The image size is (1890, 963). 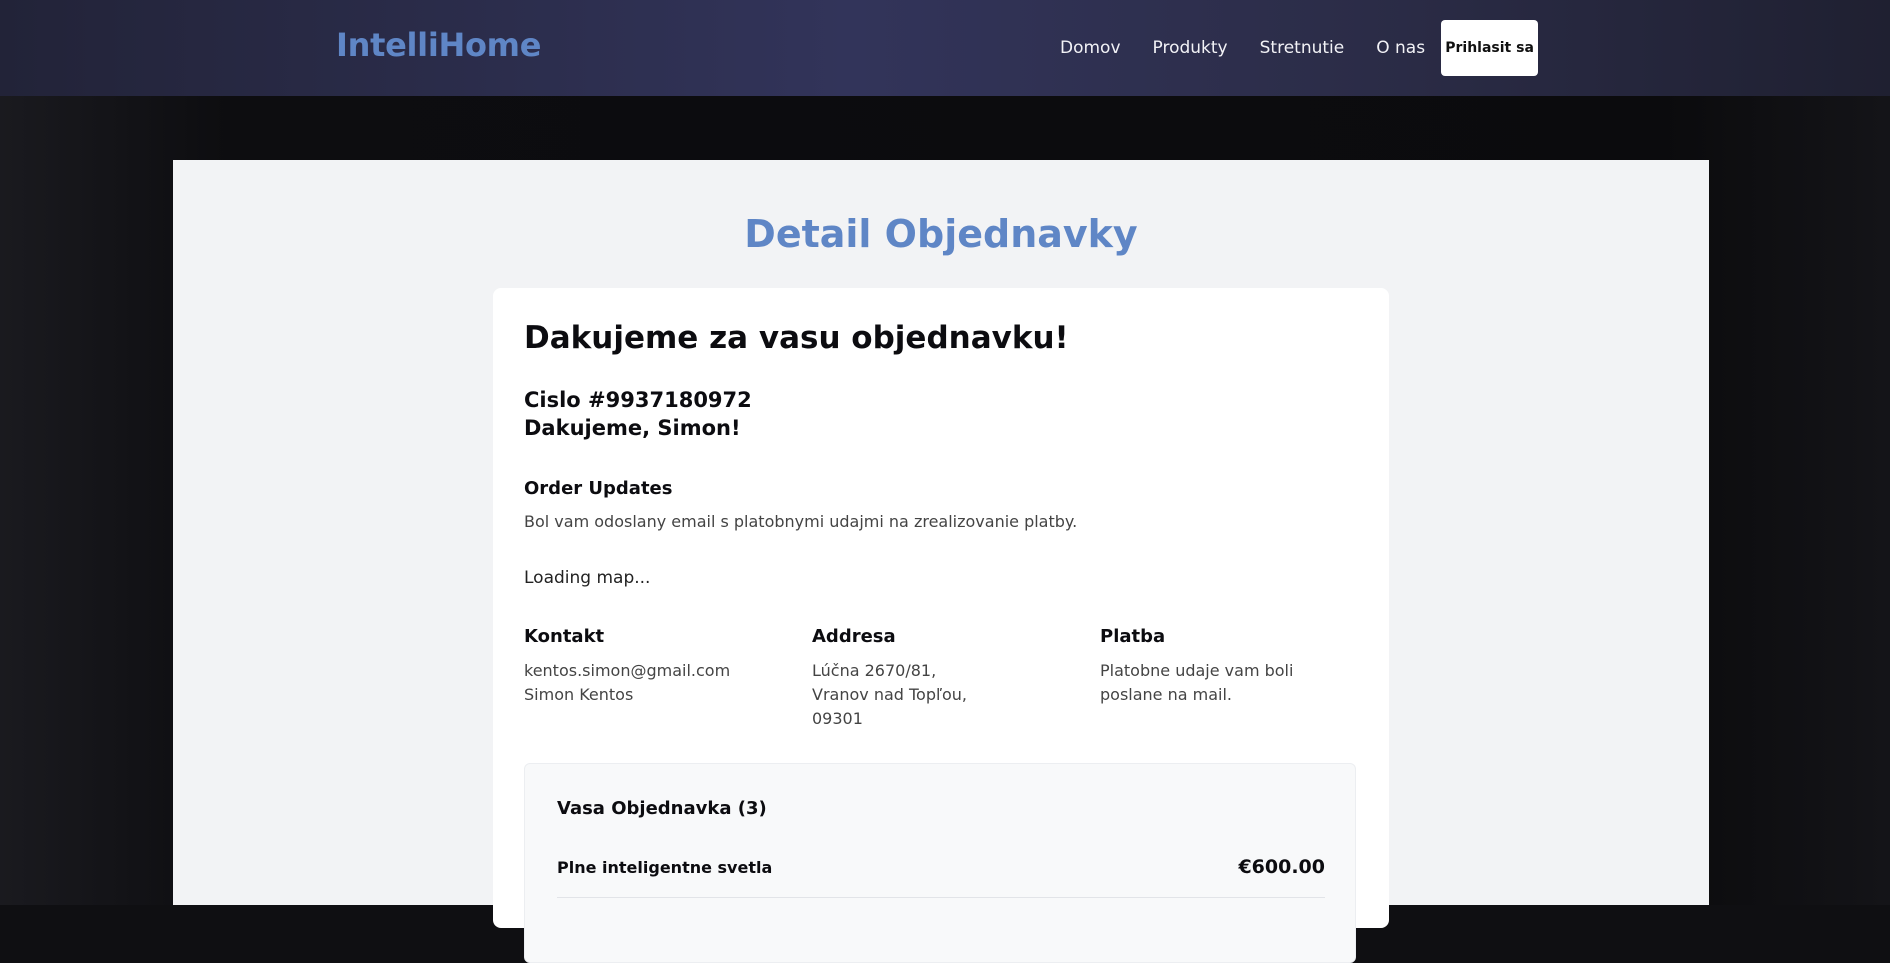 I want to click on nav-link-domov: Domov, so click(x=1090, y=48).